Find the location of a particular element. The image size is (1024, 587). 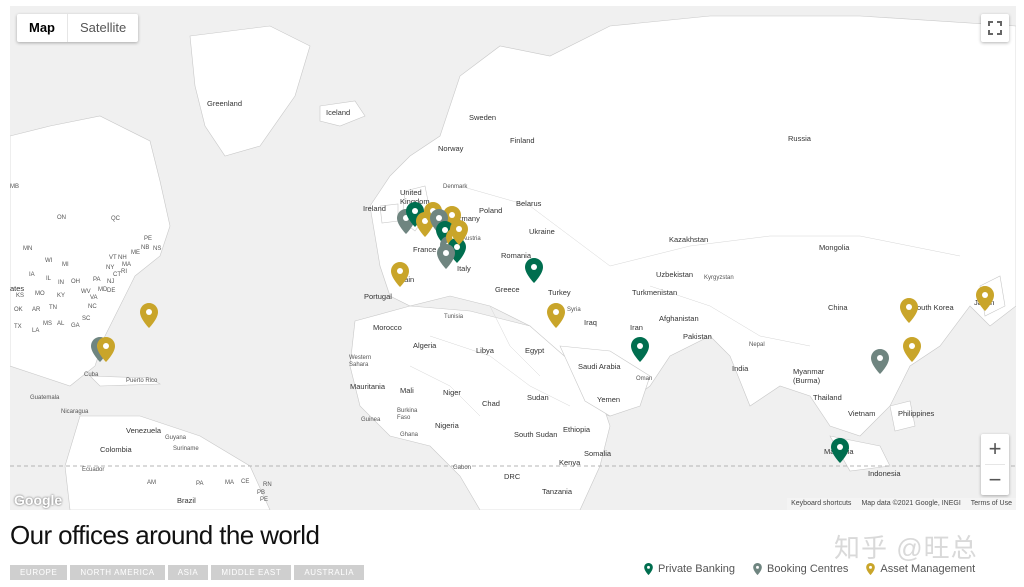

map-label: Ireland is located at coordinates (374, 208).